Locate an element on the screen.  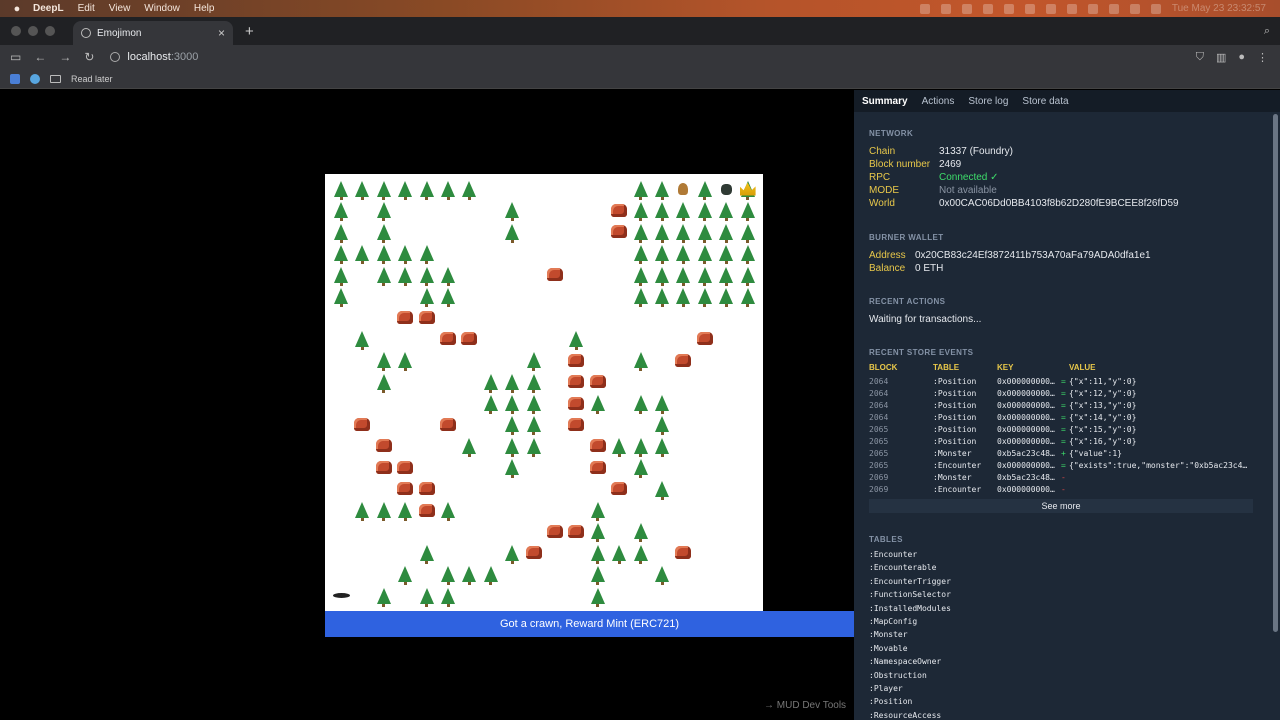
devtools-scrollbar is located at coordinates (1275, 373).